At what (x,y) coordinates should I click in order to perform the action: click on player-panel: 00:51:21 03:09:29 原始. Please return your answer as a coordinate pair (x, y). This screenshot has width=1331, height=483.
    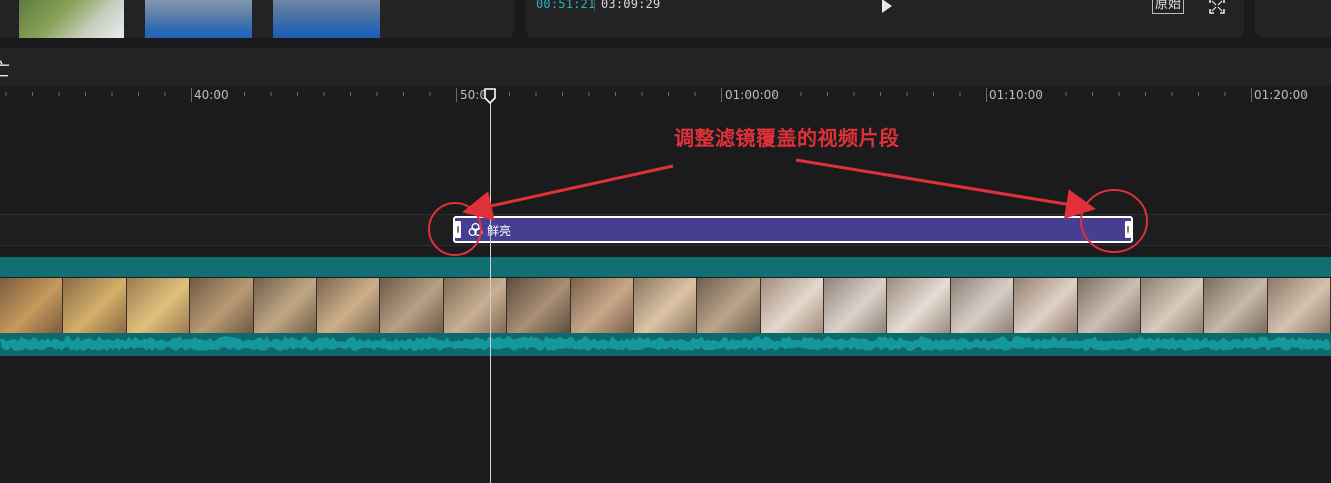
    Looking at the image, I should click on (885, 19).